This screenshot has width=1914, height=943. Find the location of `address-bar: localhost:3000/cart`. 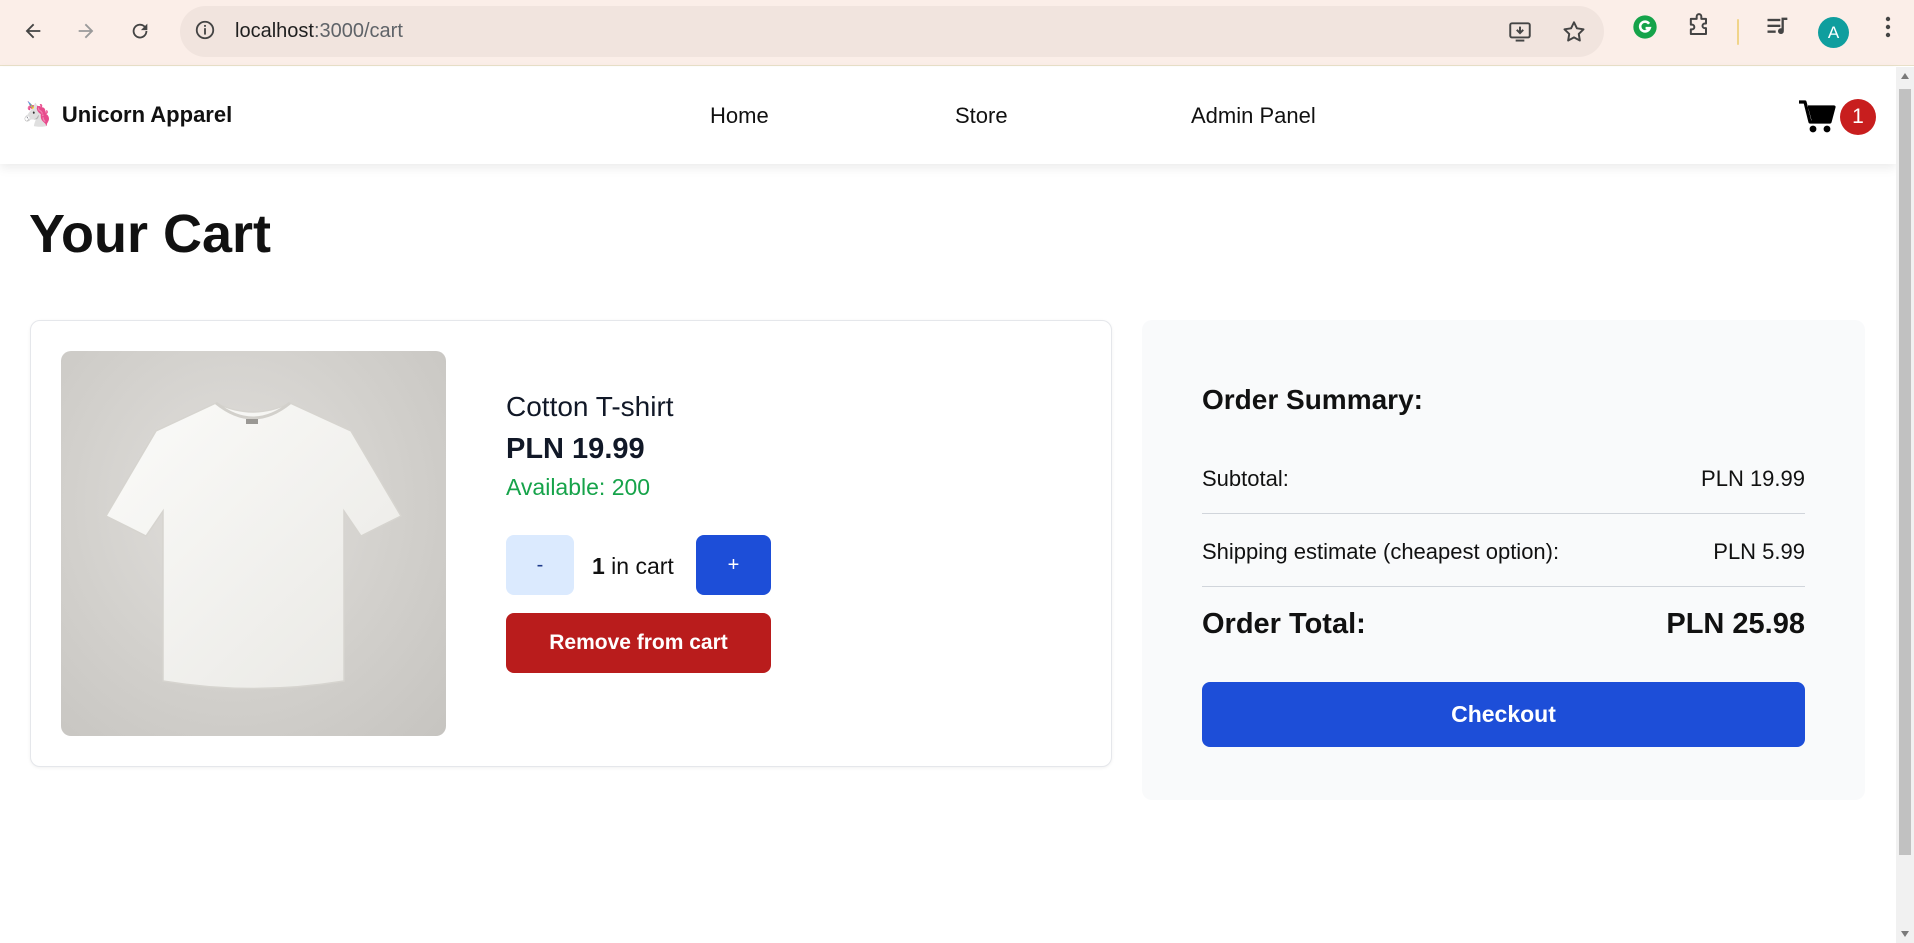

address-bar: localhost:3000/cart is located at coordinates (892, 31).